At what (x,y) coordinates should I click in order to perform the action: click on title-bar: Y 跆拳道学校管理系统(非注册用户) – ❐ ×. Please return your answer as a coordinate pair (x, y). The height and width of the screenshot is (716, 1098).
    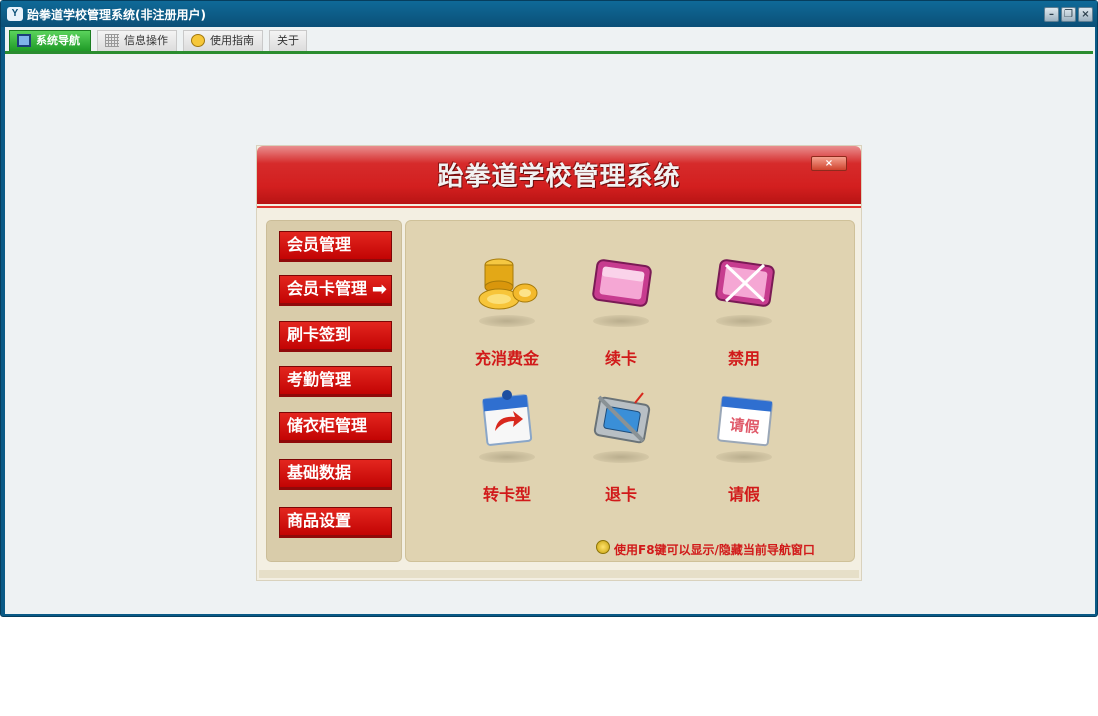
    Looking at the image, I should click on (549, 14).